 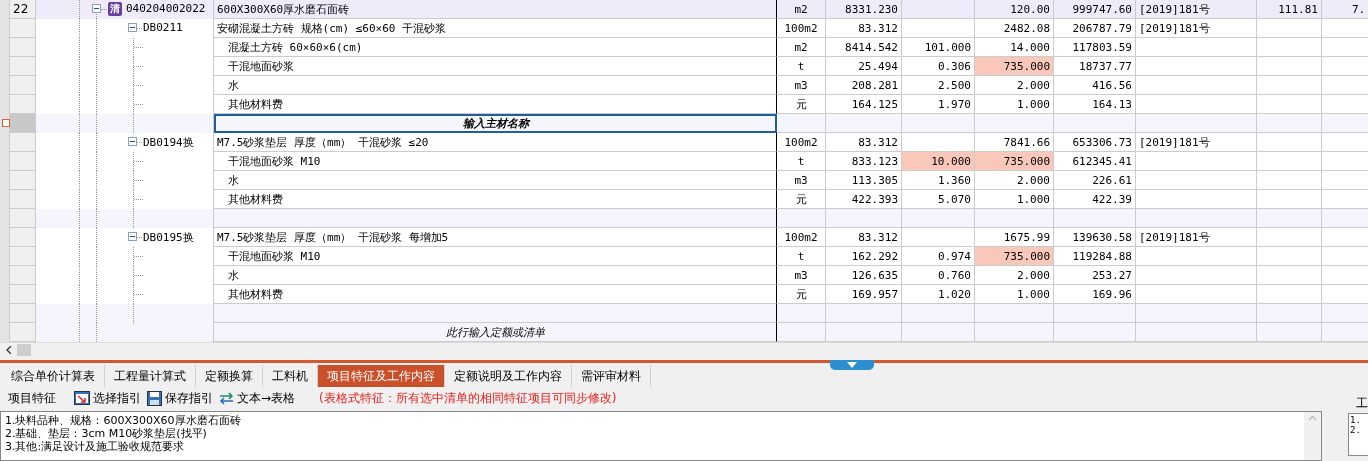 What do you see at coordinates (32, 398) in the screenshot?
I see `section-title: 项目特征` at bounding box center [32, 398].